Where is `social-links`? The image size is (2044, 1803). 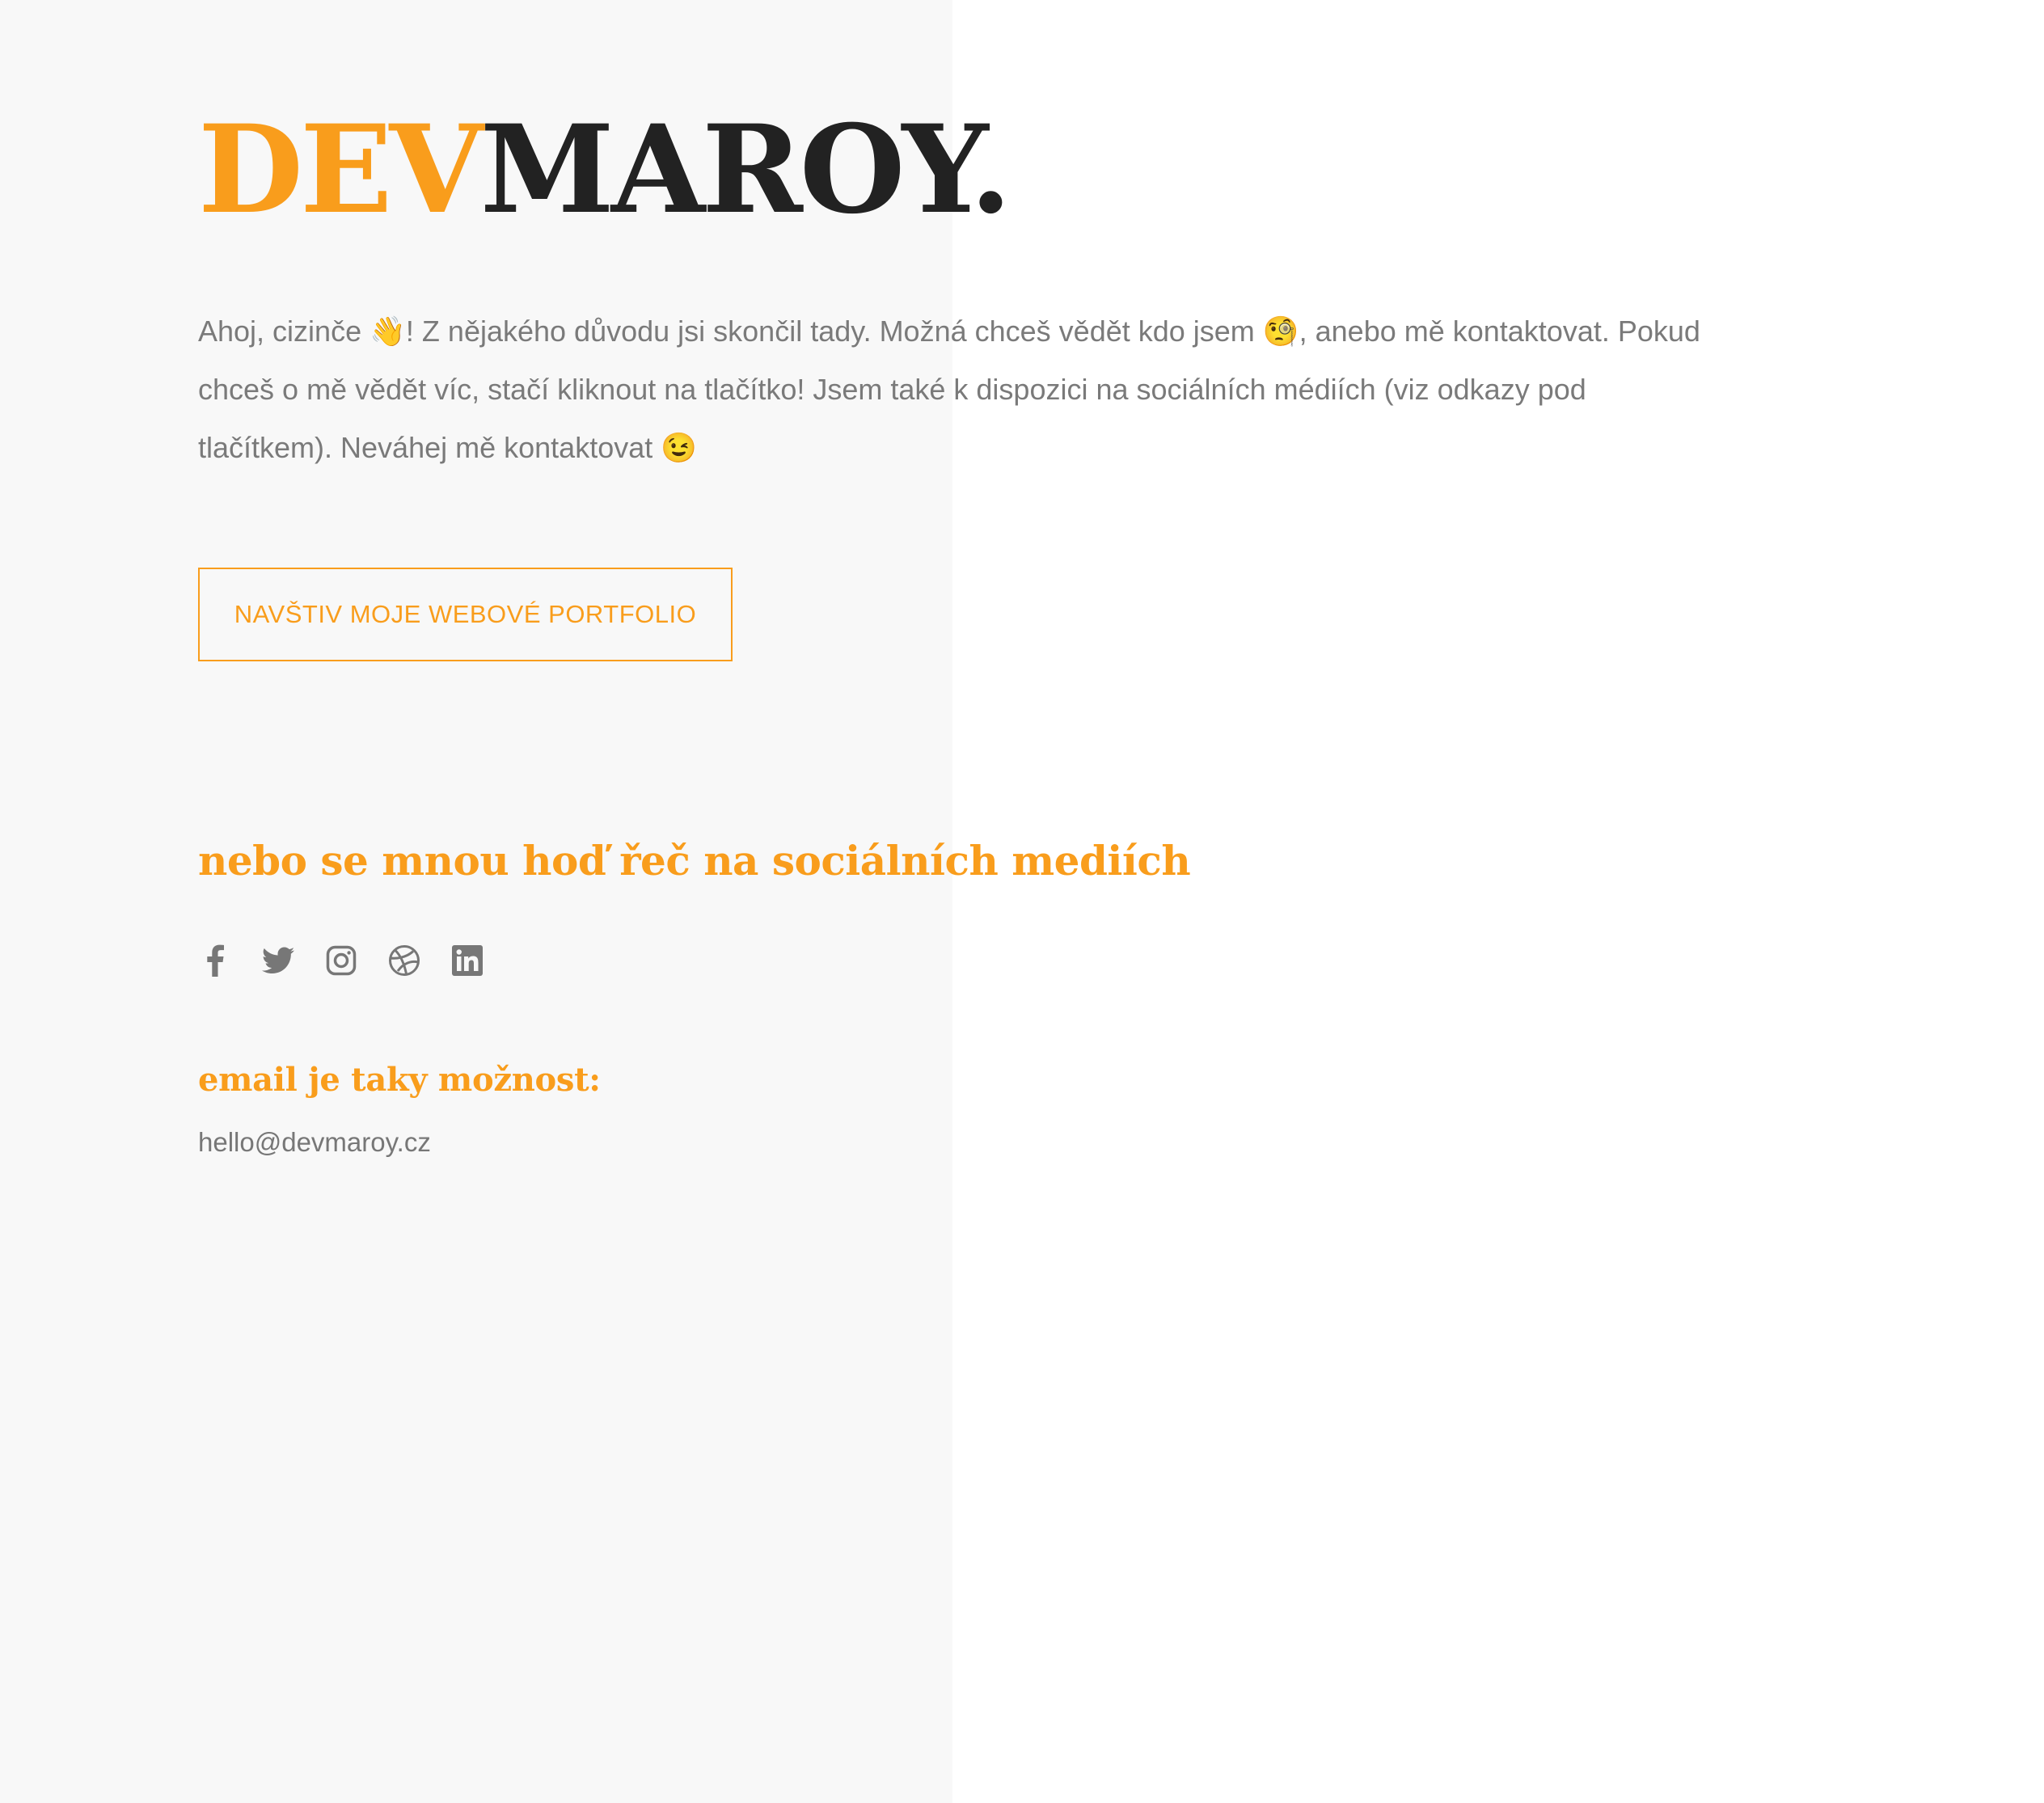 social-links is located at coordinates (355, 961).